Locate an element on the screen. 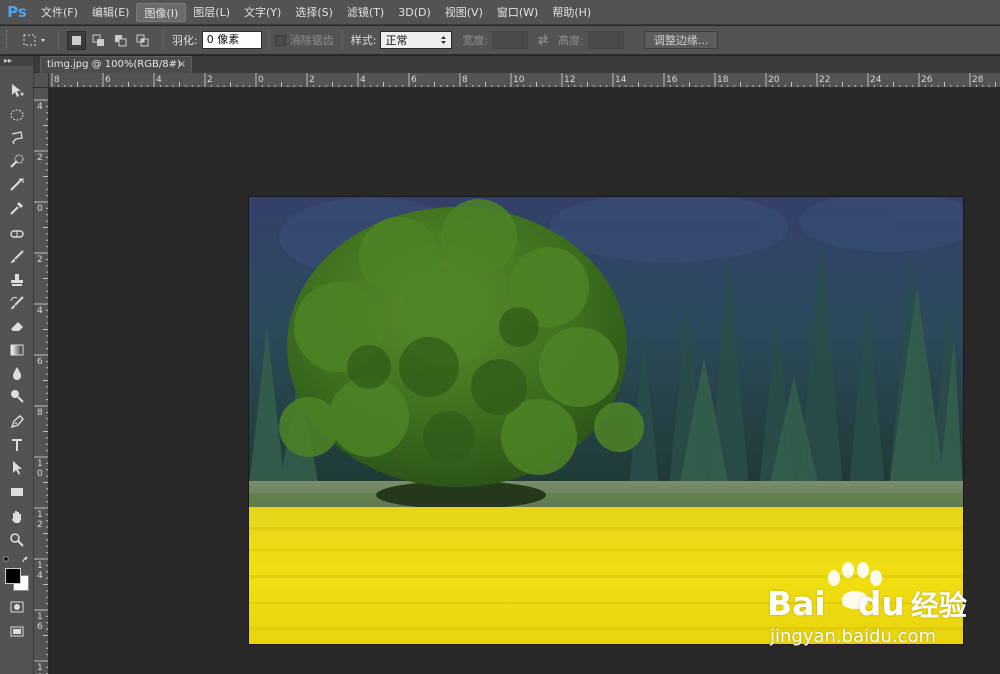 This screenshot has width=1000, height=674. width-label: 宽度: is located at coordinates (475, 40).